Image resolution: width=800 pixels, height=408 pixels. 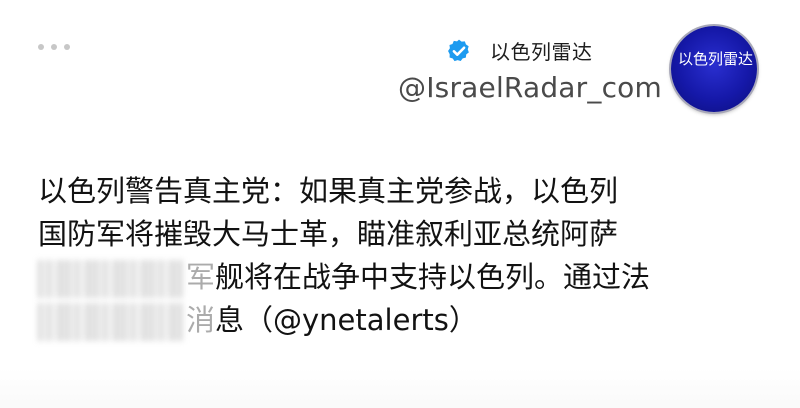 What do you see at coordinates (346, 320) in the screenshot?
I see `post-line-4-text: 息（@ynetalerts）` at bounding box center [346, 320].